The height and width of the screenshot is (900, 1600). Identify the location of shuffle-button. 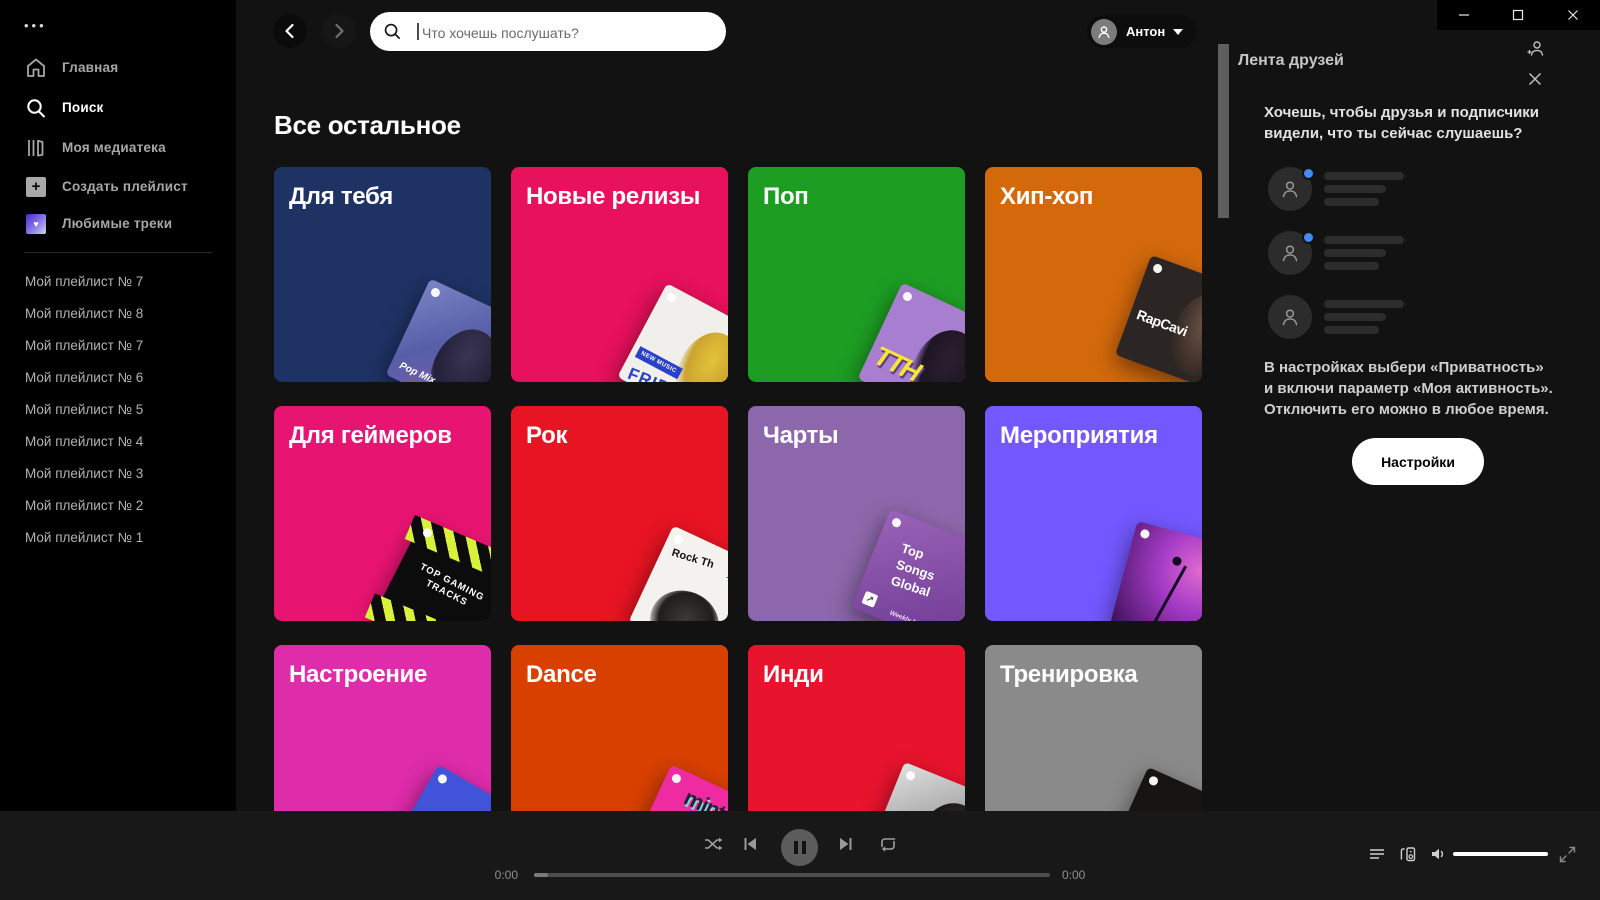
(713, 844).